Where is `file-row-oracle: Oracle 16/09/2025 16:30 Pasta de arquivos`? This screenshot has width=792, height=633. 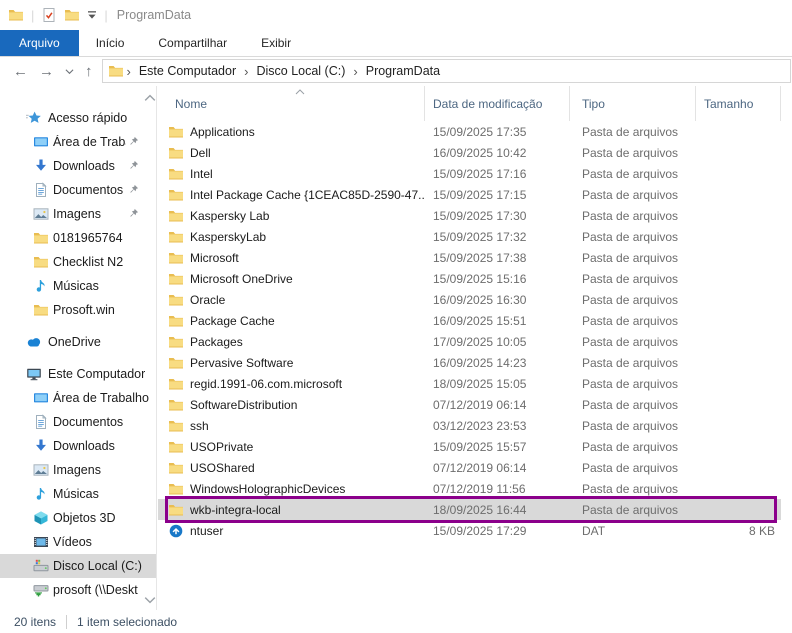 file-row-oracle: Oracle 16/09/2025 16:30 Pasta de arquivos is located at coordinates (469, 299).